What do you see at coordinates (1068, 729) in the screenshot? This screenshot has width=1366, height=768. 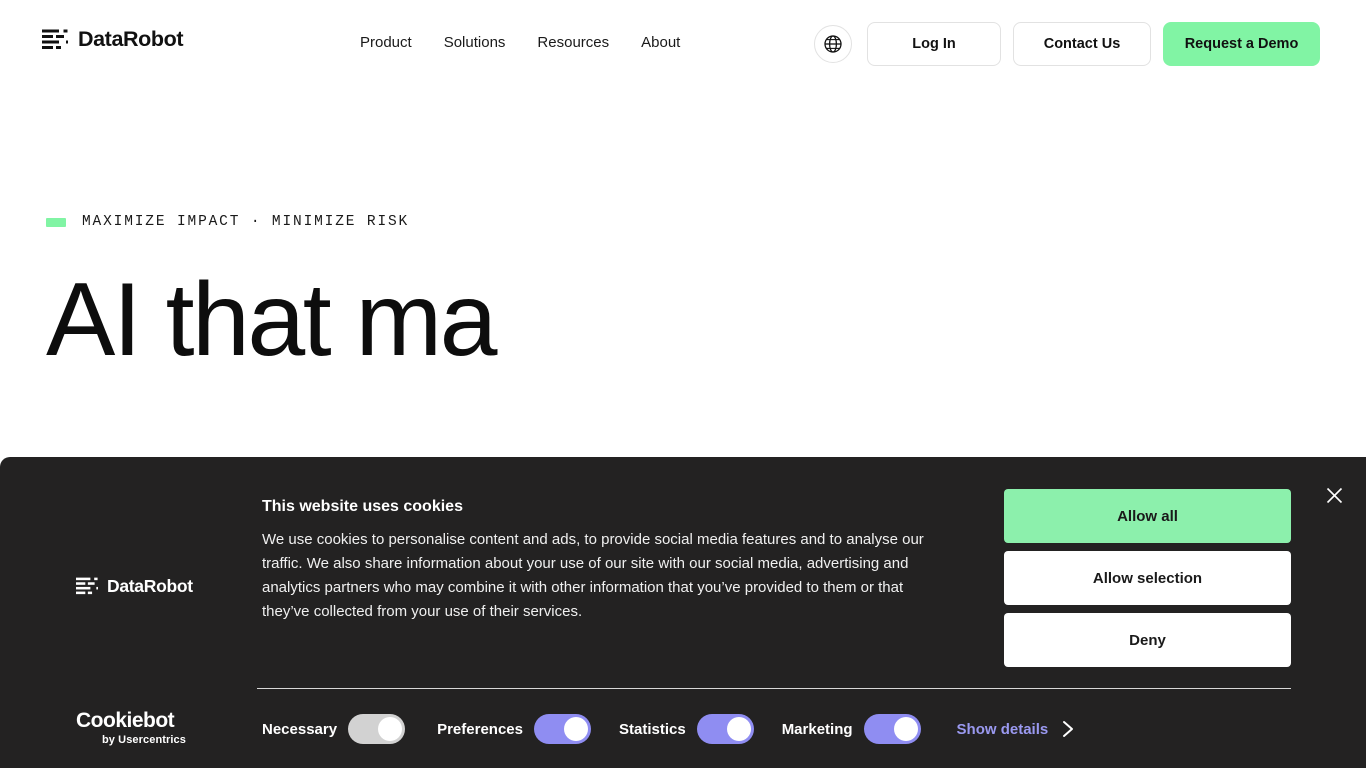 I see `chevron-right-icon` at bounding box center [1068, 729].